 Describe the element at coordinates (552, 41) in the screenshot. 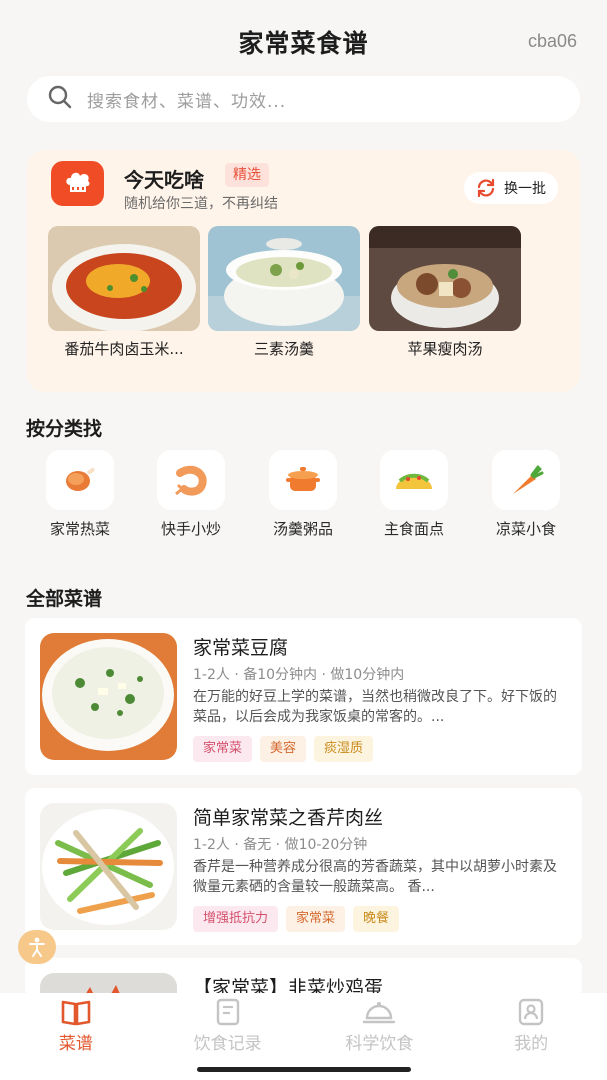

I see `user-id: cba06` at that location.